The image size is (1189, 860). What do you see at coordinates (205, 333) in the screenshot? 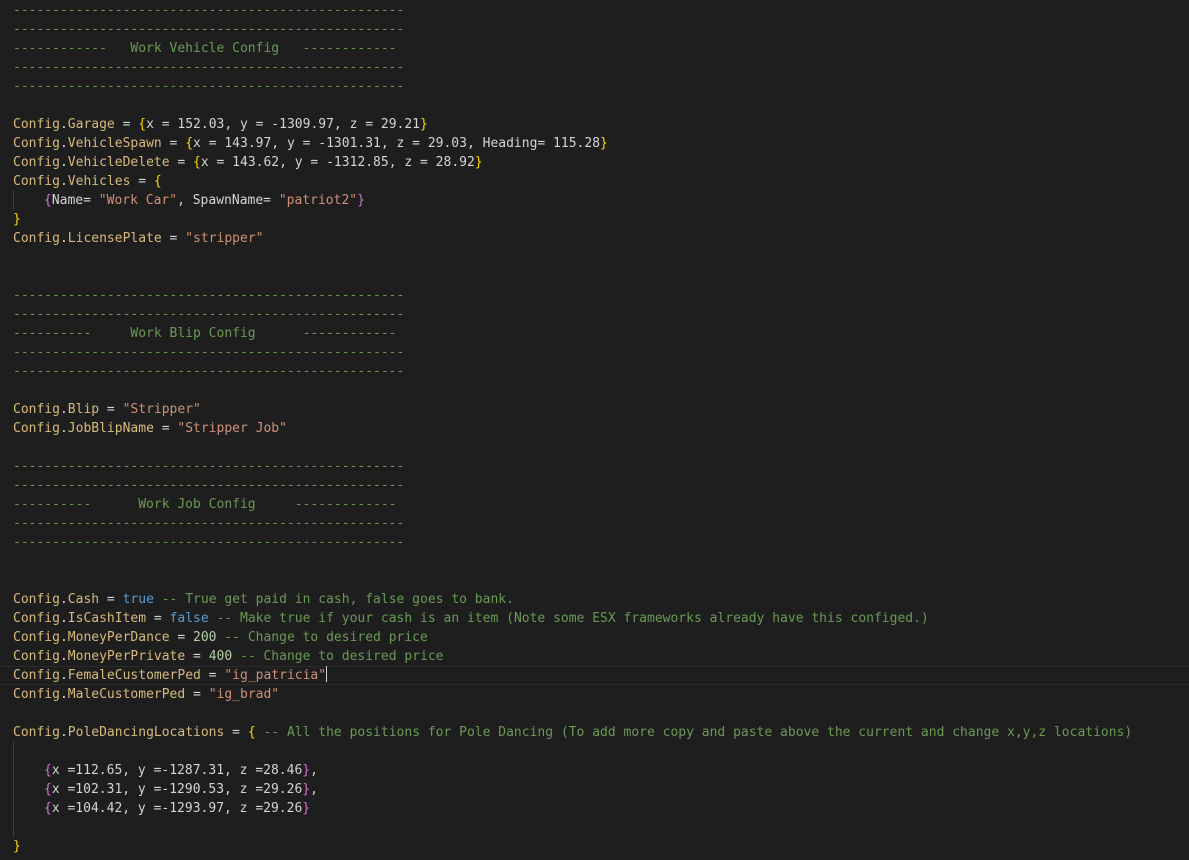
I see `section-header-blip: ---------- Work Blip Config ------------` at bounding box center [205, 333].